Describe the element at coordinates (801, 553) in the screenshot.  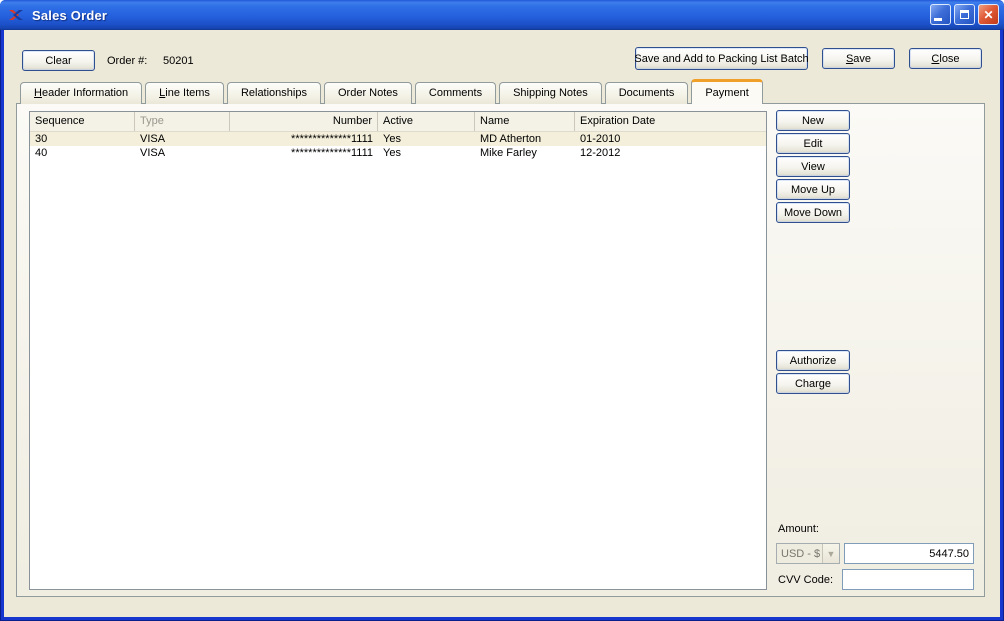
I see `currency-selected-value: USD - $` at that location.